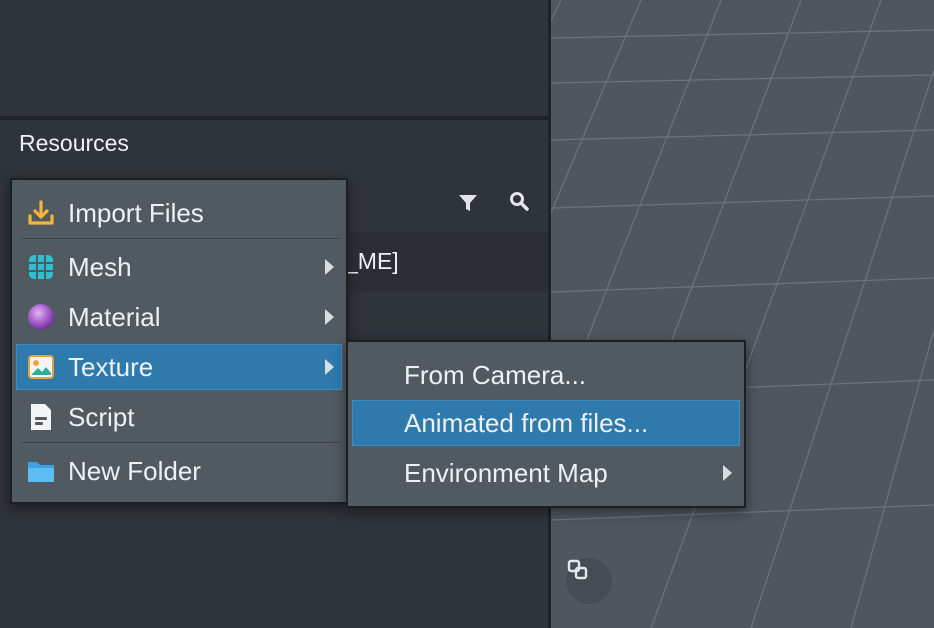 This screenshot has height=628, width=934. I want to click on menu-item-texture: Texture, so click(179, 367).